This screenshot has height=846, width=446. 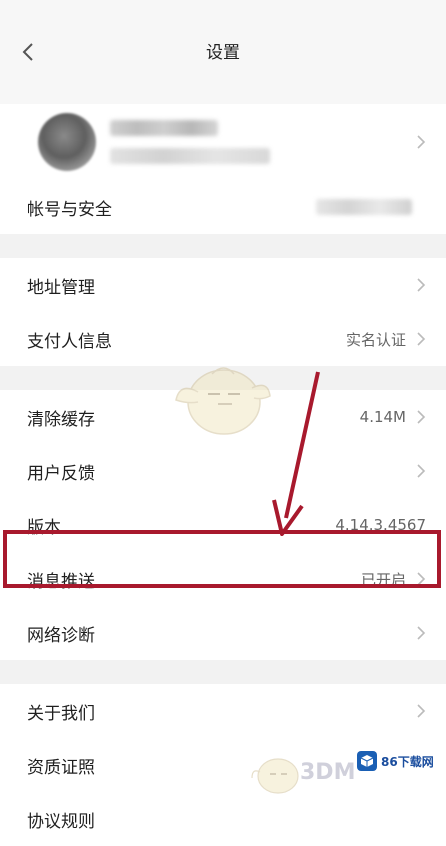 I want to click on account-security-label: 帐号与安全, so click(x=69, y=209).